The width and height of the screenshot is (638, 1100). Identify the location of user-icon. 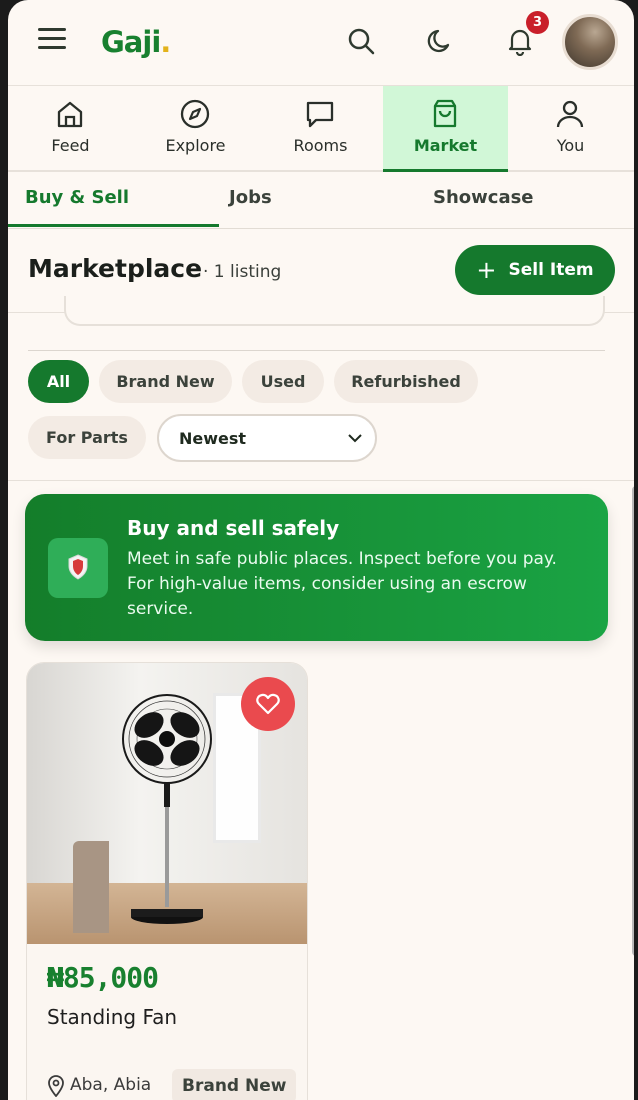
(570, 114).